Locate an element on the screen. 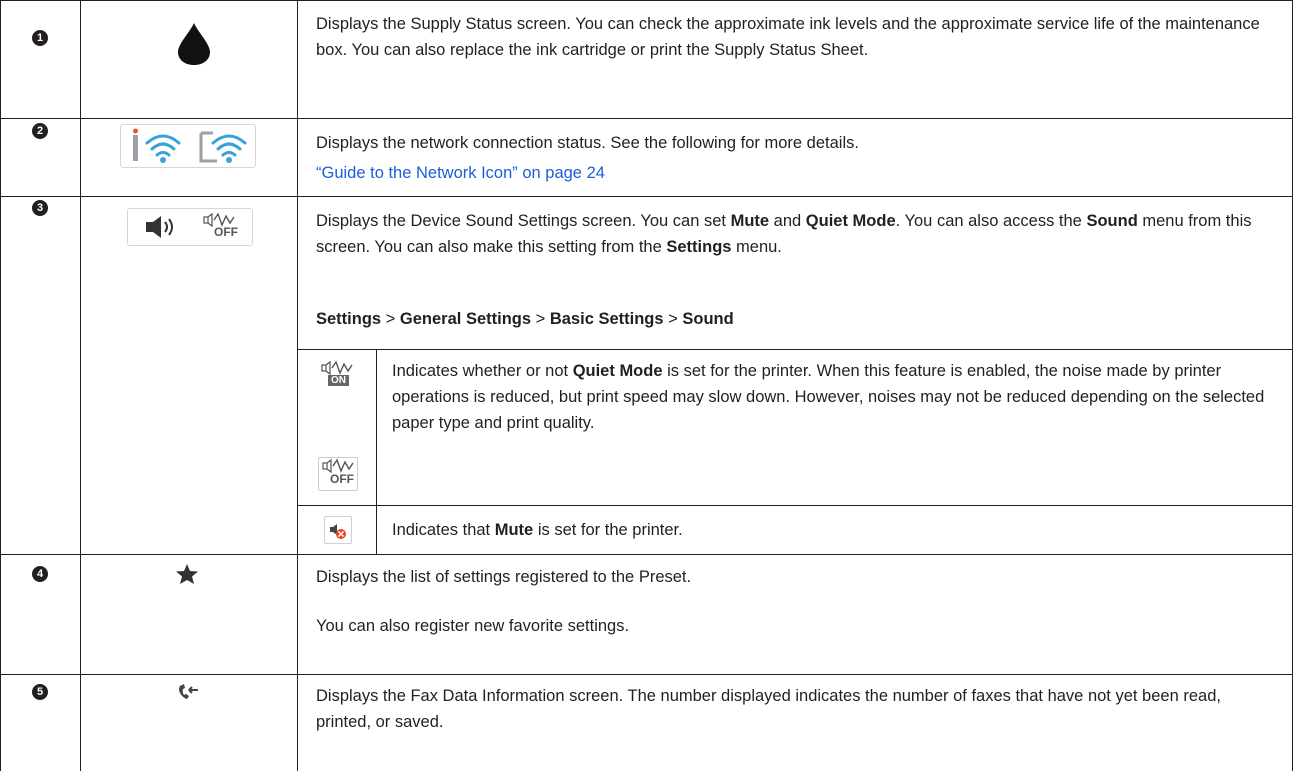  quiet-mode-off-icon-small: OFF is located at coordinates (338, 474).